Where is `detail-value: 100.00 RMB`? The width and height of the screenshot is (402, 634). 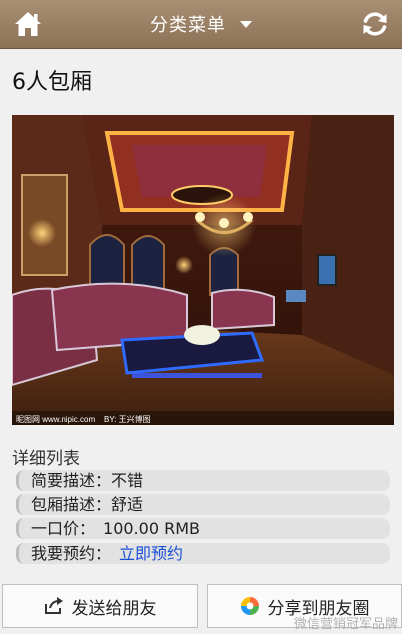
detail-value: 100.00 RMB is located at coordinates (151, 528).